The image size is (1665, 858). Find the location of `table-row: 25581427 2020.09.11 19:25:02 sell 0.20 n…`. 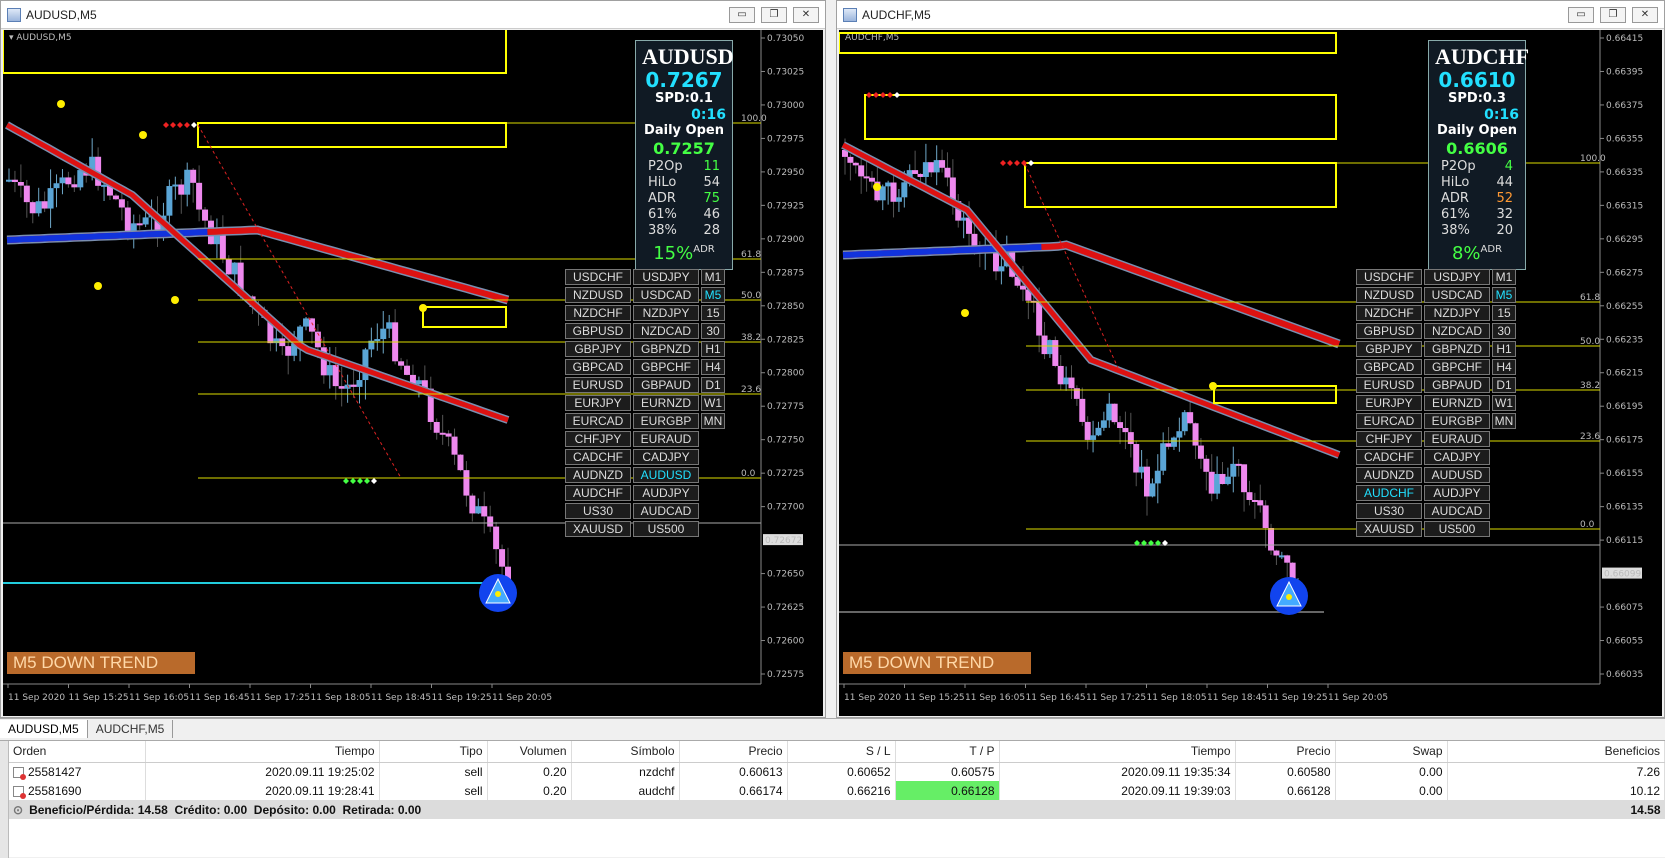

table-row: 25581427 2020.09.11 19:25:02 sell 0.20 n… is located at coordinates (837, 771).